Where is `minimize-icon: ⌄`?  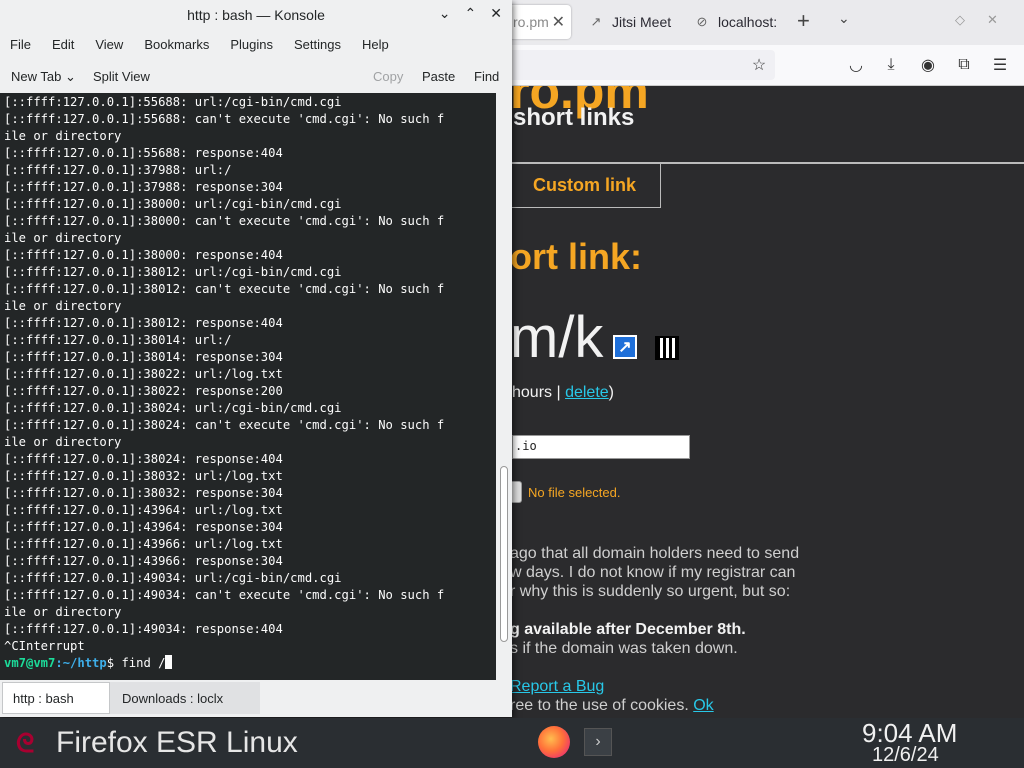
minimize-icon: ⌄ is located at coordinates (445, 13).